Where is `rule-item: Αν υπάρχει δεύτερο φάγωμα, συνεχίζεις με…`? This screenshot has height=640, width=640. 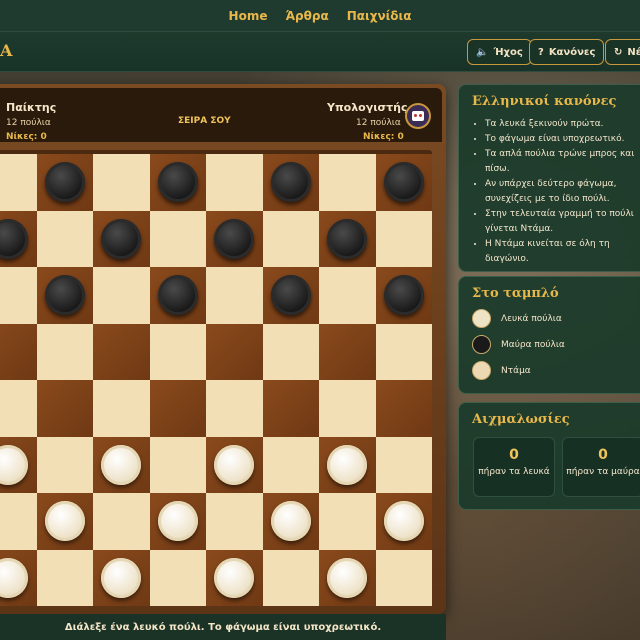
rule-item: Αν υπάρχει δεύτερο φάγωμα, συνεχίζεις με… is located at coordinates (562, 192).